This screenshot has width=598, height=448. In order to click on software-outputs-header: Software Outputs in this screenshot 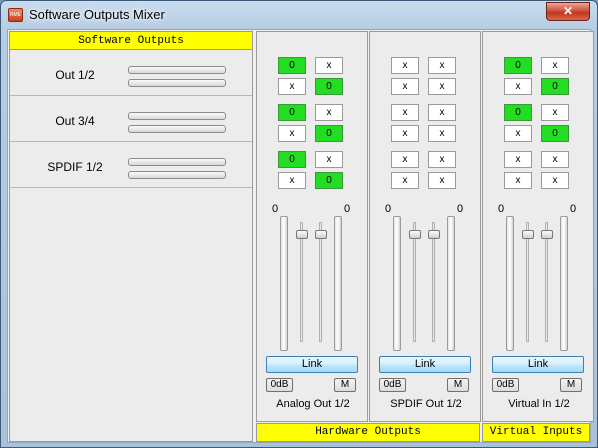, I will do `click(131, 41)`.